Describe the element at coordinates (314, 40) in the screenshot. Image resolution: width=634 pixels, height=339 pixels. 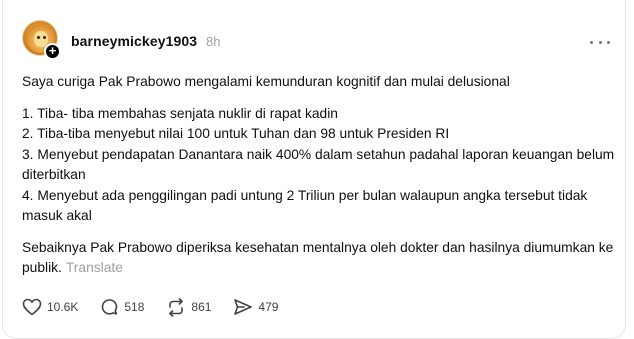
I see `post-header: + barneymickey1903 8h` at that location.